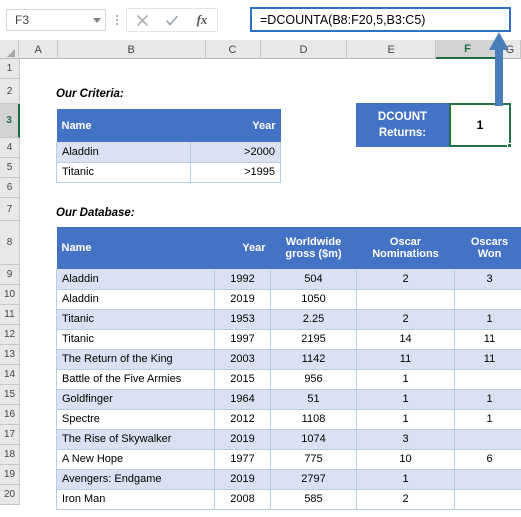 The height and width of the screenshot is (517, 521). I want to click on formula-input: =DCOUNTA(B8:F20,5,B3:C5), so click(380, 19).